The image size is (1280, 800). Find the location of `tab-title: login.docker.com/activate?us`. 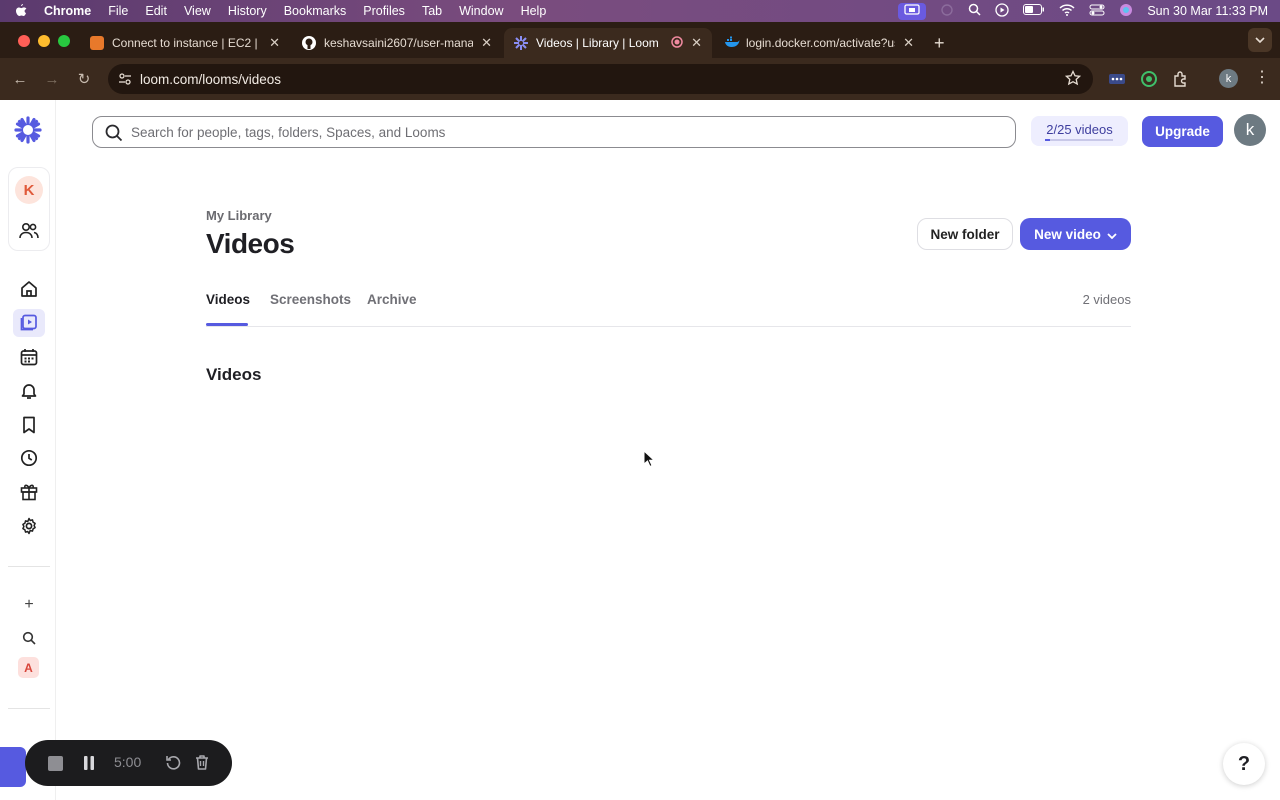

tab-title: login.docker.com/activate?us is located at coordinates (821, 43).